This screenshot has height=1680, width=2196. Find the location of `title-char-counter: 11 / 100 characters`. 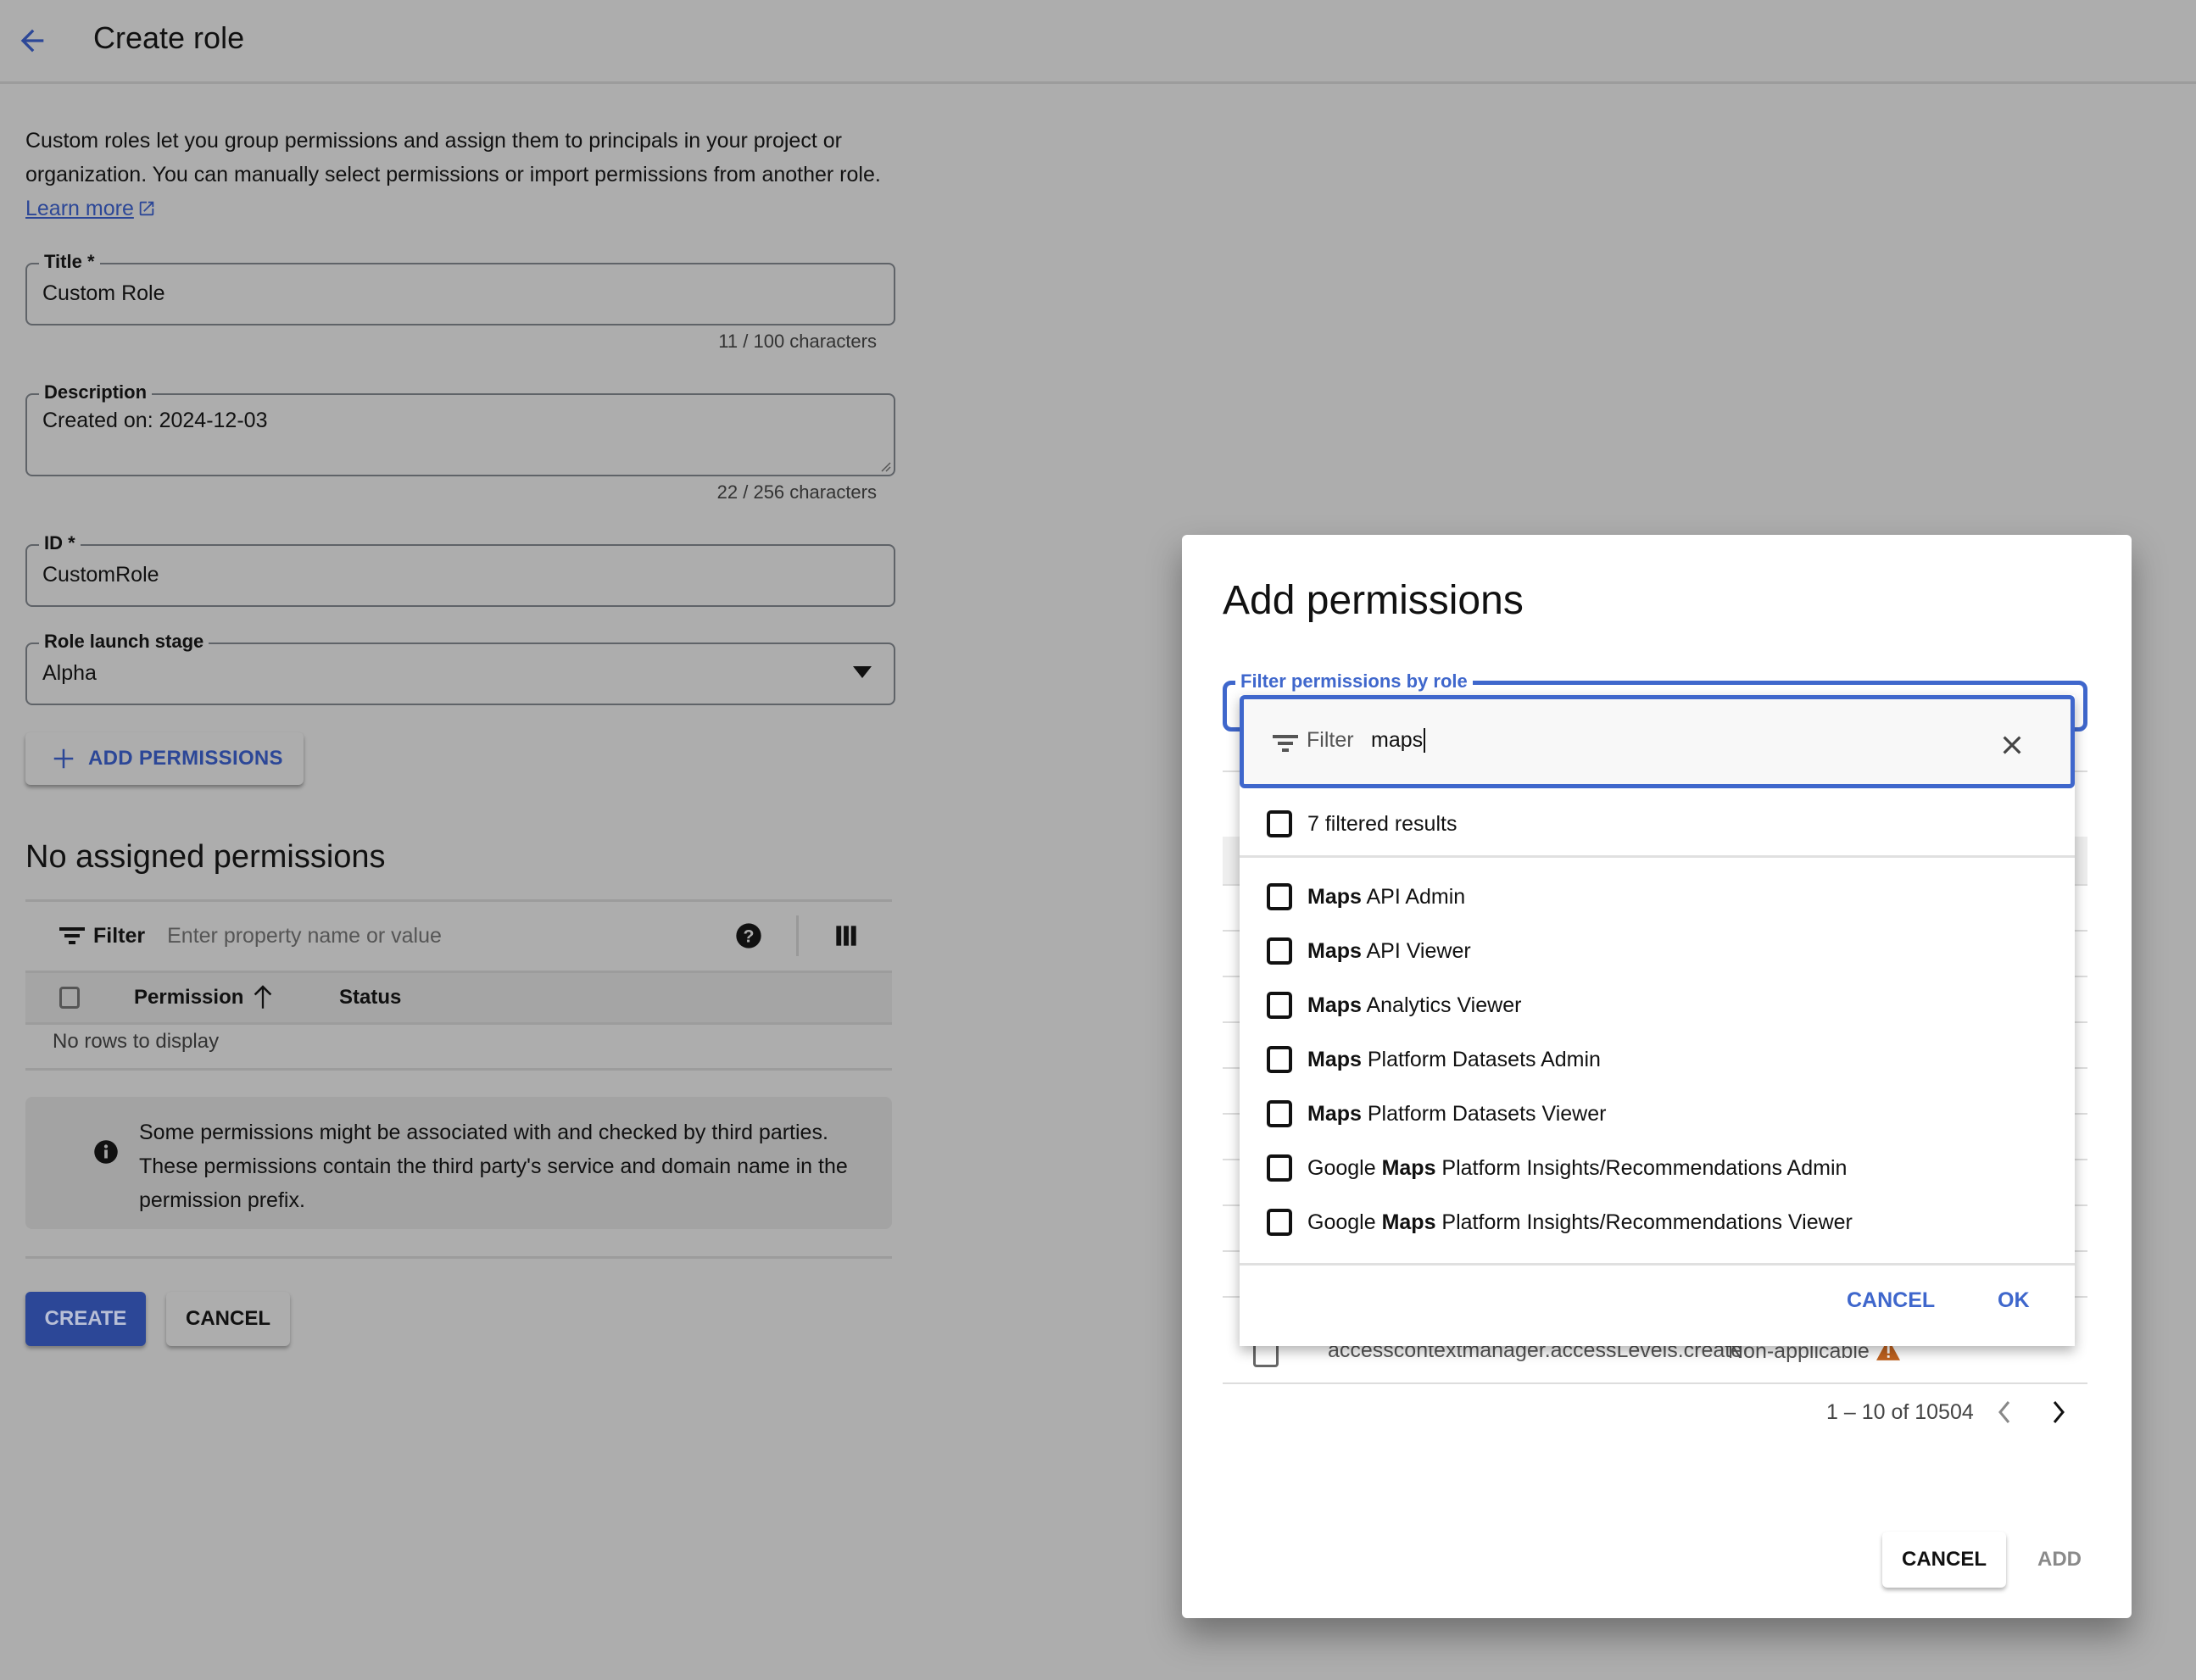

title-char-counter: 11 / 100 characters is located at coordinates (798, 341).